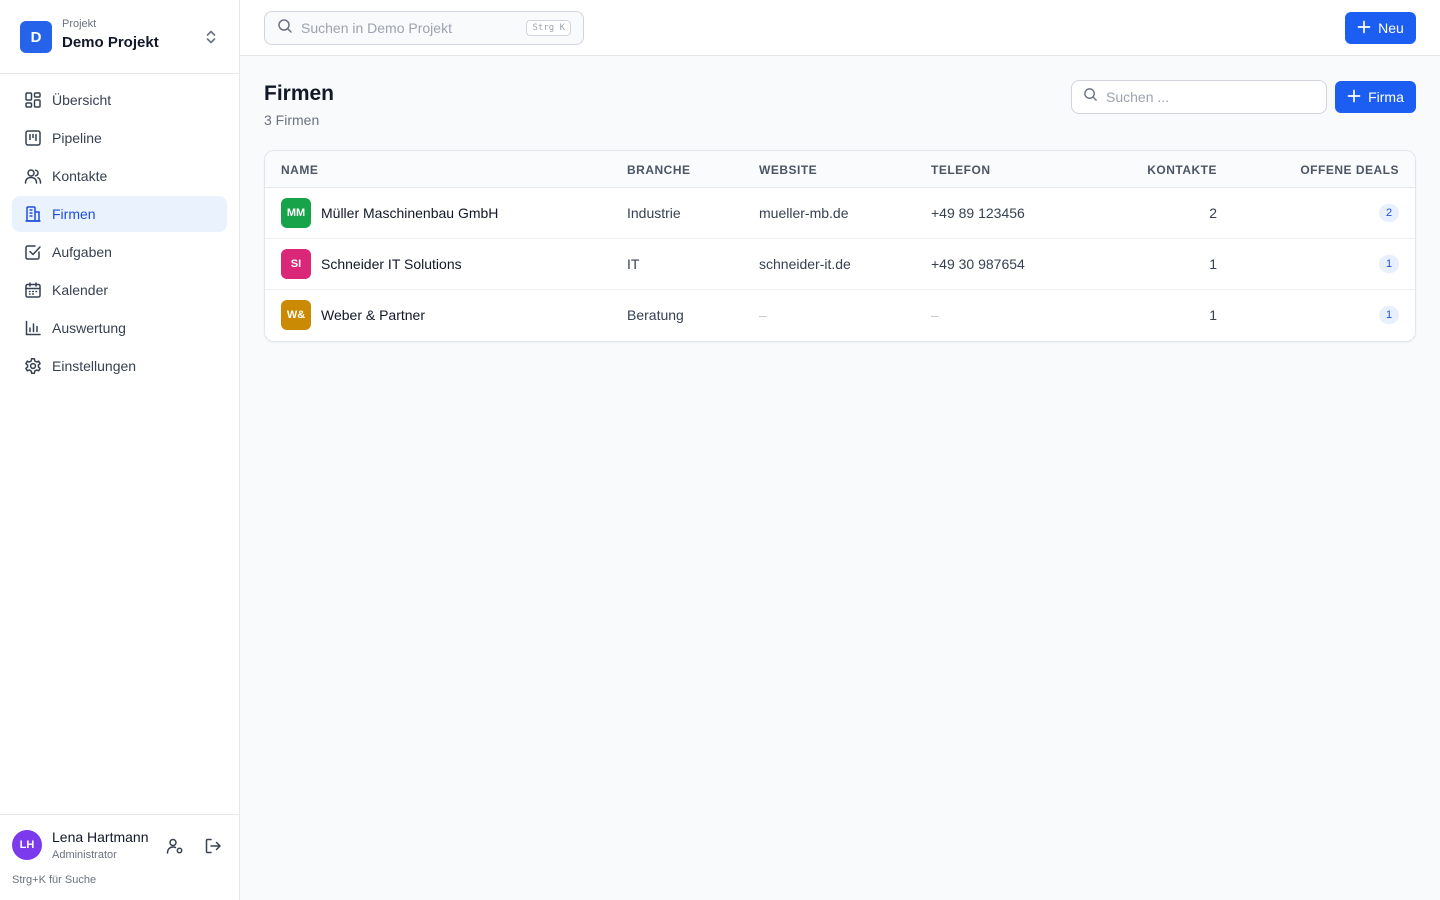 This screenshot has height=900, width=1440. I want to click on company-website-empty: –, so click(763, 315).